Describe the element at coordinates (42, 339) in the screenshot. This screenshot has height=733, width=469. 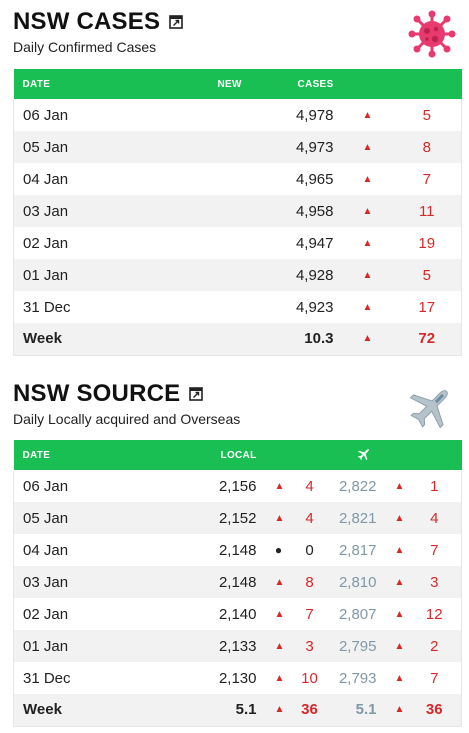
I see `week-label: Week` at that location.